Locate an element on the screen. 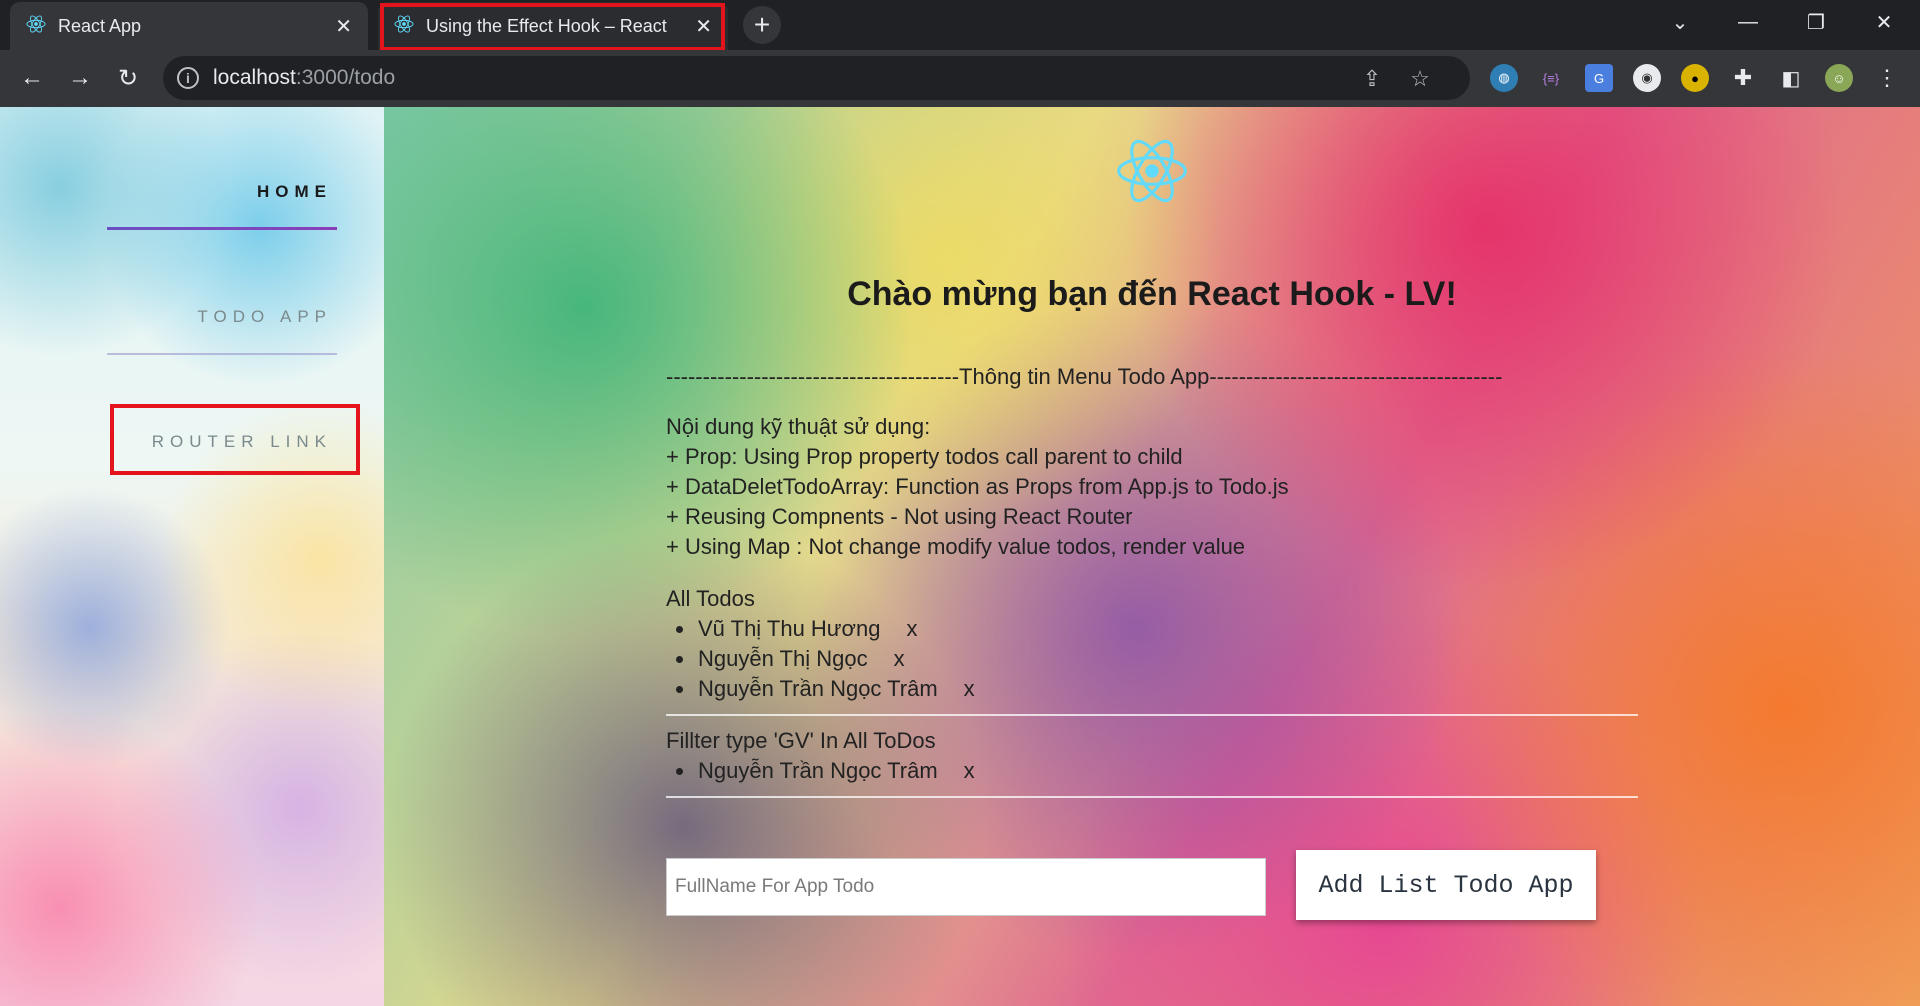 This screenshot has width=1920, height=1006. back-icon: ← is located at coordinates (32, 78).